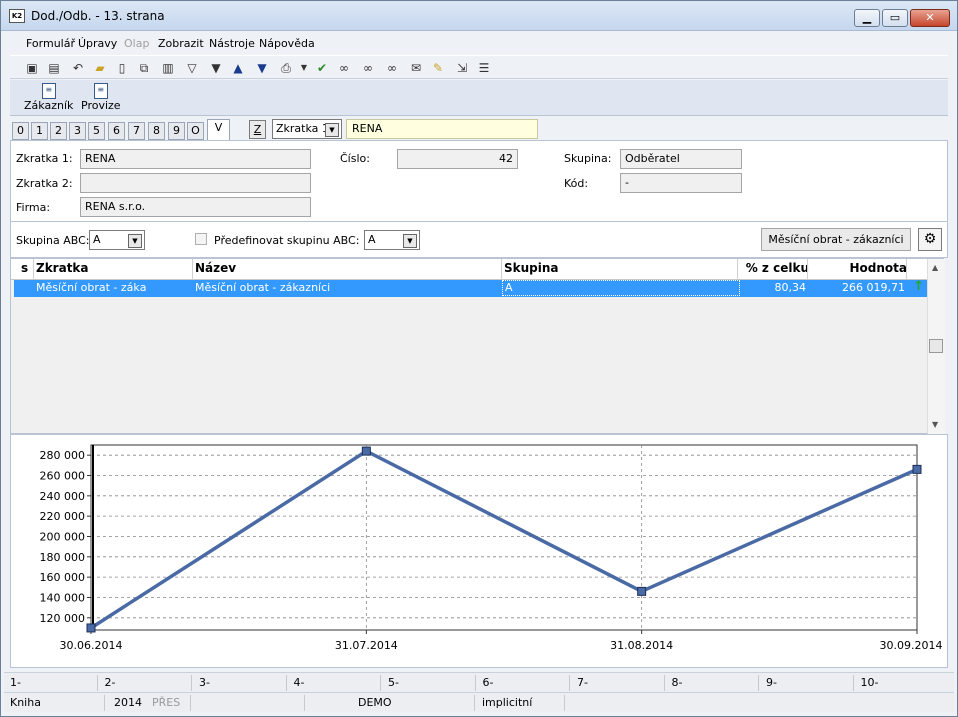 The image size is (958, 717). Describe the element at coordinates (392, 68) in the screenshot. I see `binoculars-prev-icon: ∞` at that location.